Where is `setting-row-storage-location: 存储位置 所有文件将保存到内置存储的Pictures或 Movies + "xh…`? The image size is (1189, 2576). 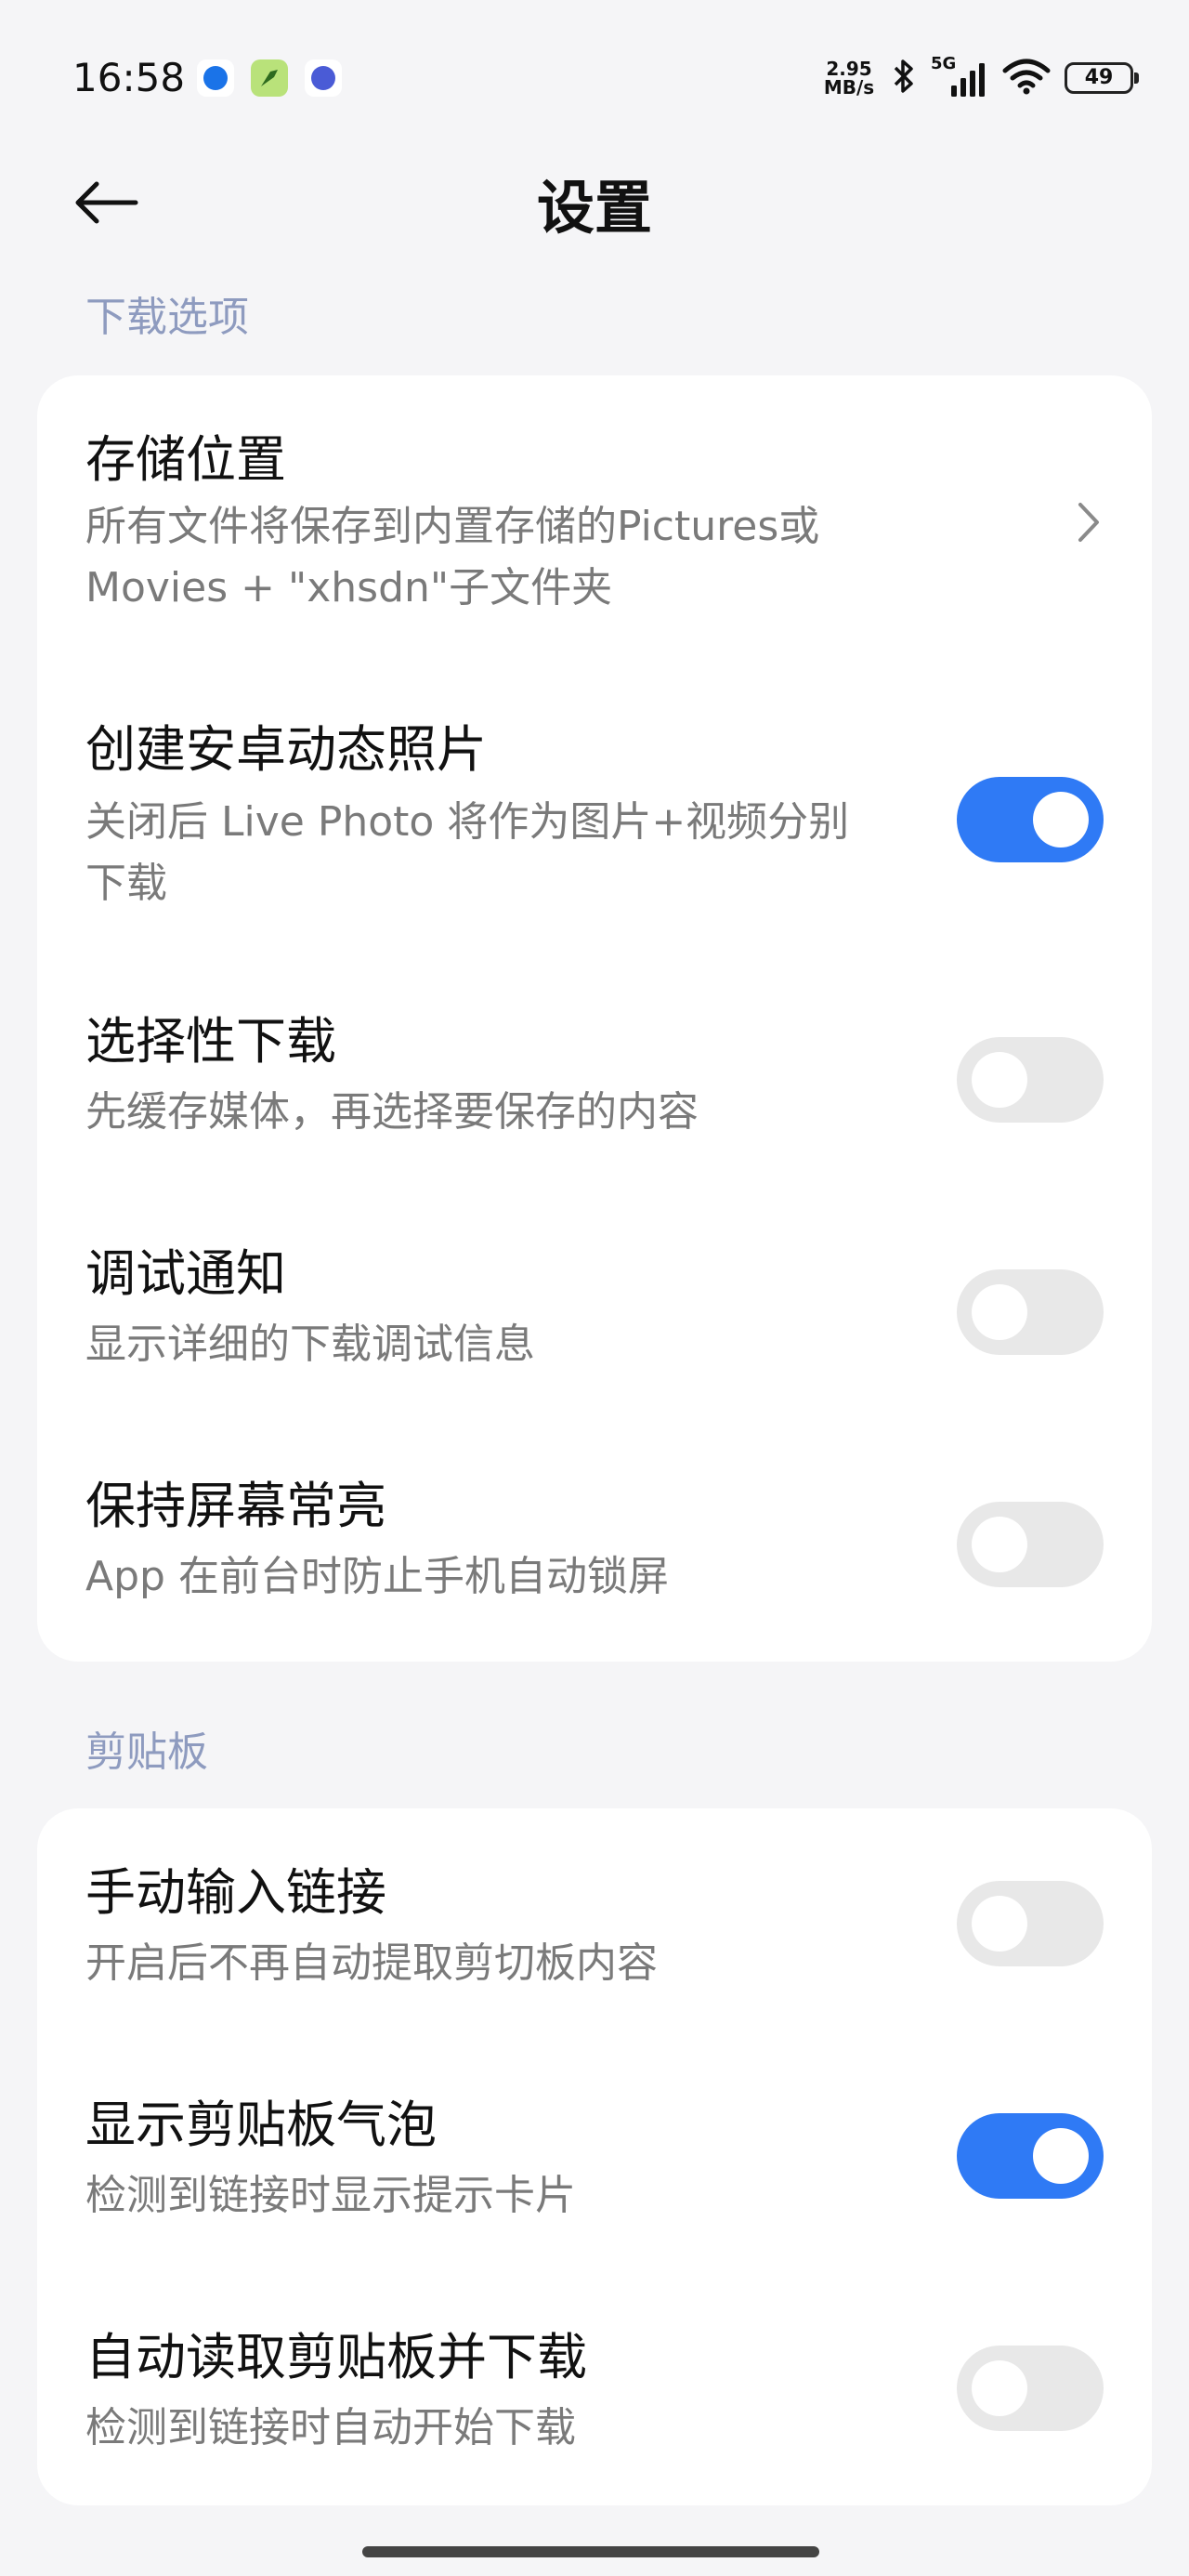 setting-row-storage-location: 存储位置 所有文件将保存到内置存储的Pictures或 Movies + "xh… is located at coordinates (594, 514).